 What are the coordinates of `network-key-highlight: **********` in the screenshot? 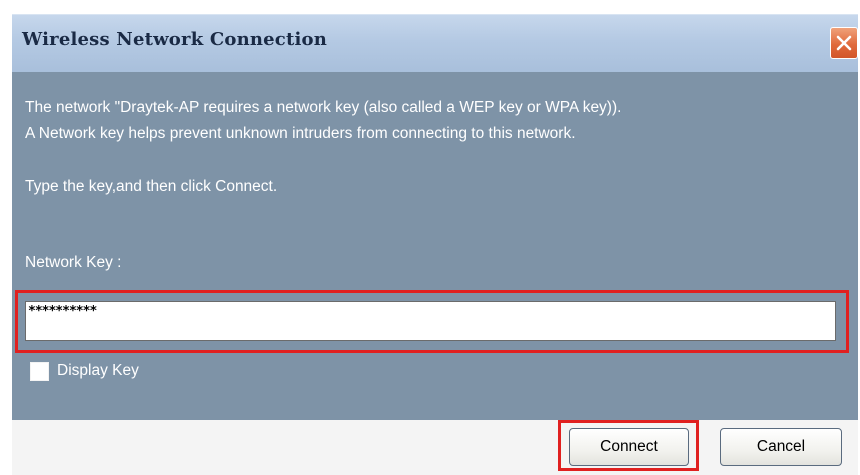 It's located at (432, 321).